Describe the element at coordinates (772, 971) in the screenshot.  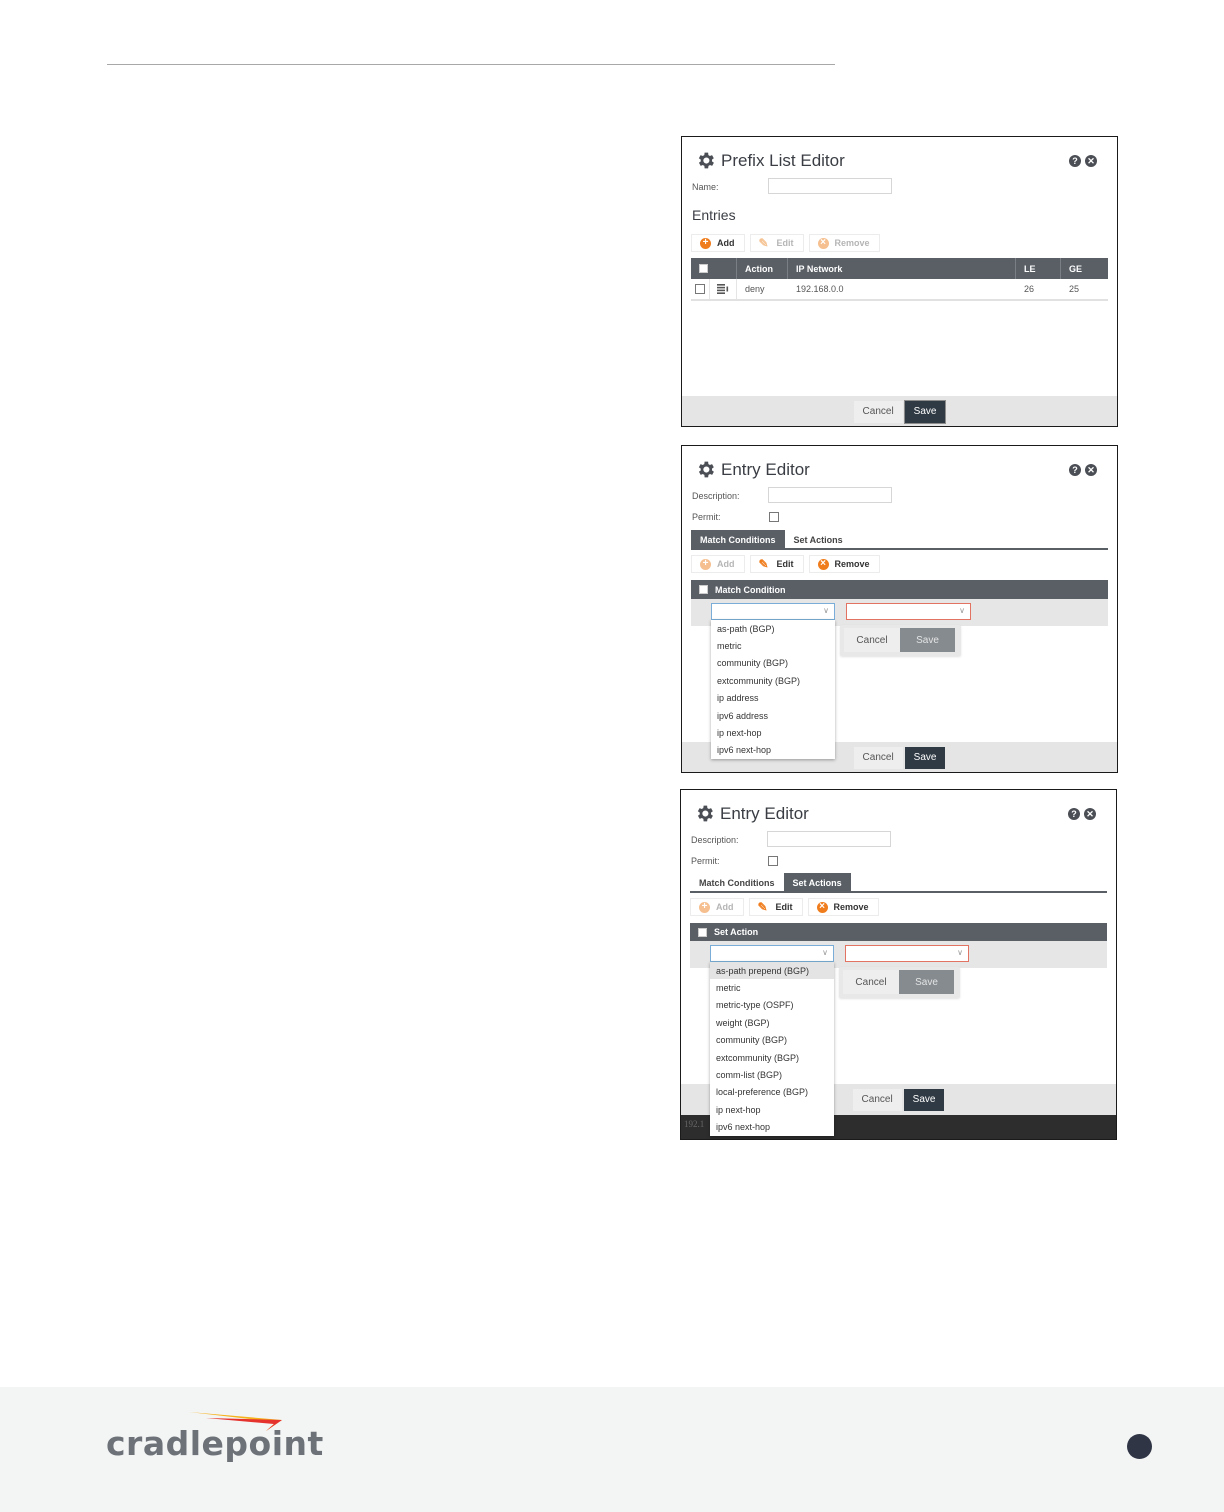
I see `dropdown-option-highlighted: as-path prepend (BGP)` at that location.